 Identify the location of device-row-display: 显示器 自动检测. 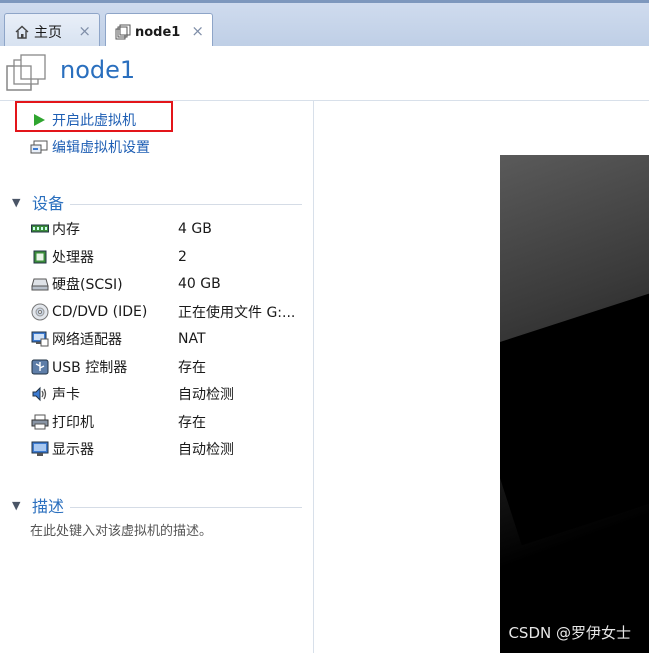
(170, 449).